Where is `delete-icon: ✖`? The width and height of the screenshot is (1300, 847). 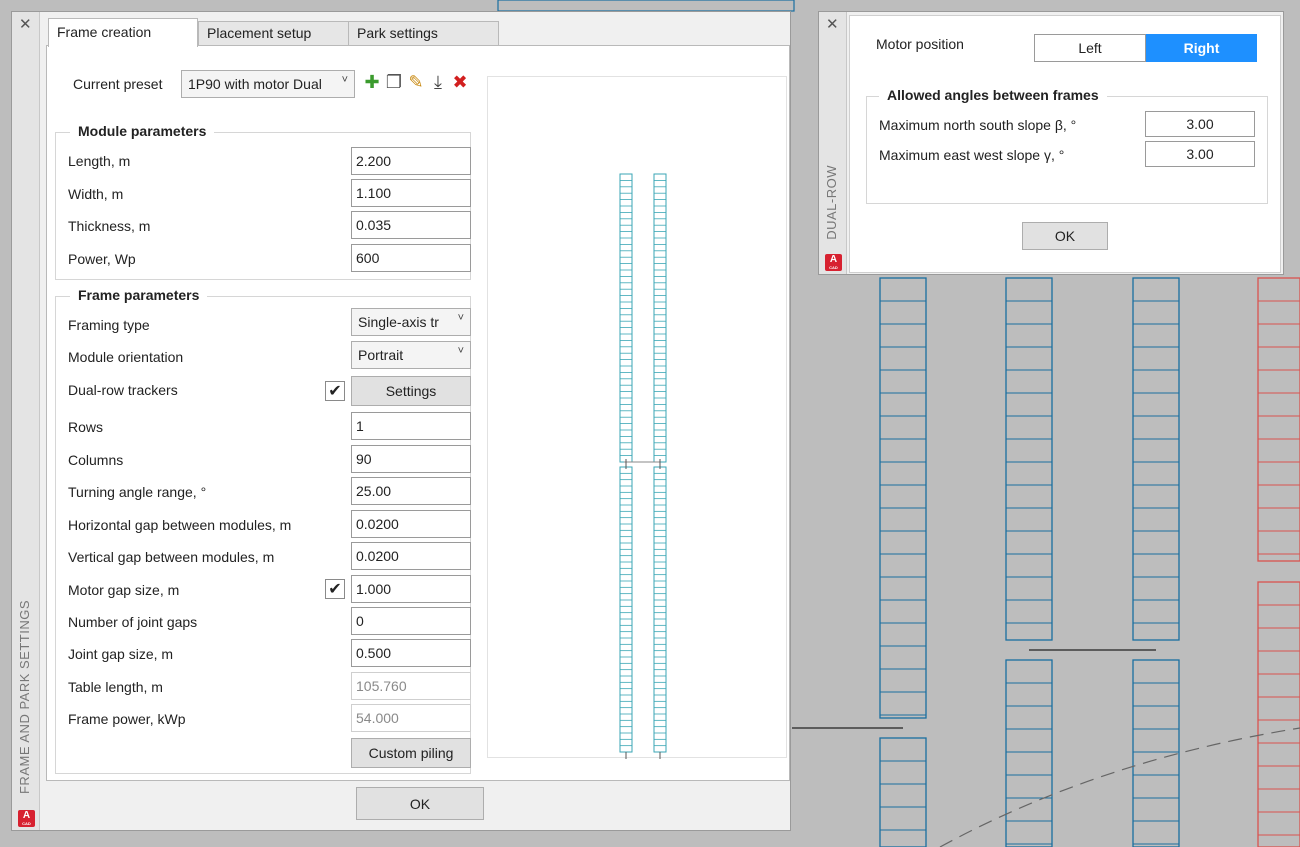 delete-icon: ✖ is located at coordinates (460, 82).